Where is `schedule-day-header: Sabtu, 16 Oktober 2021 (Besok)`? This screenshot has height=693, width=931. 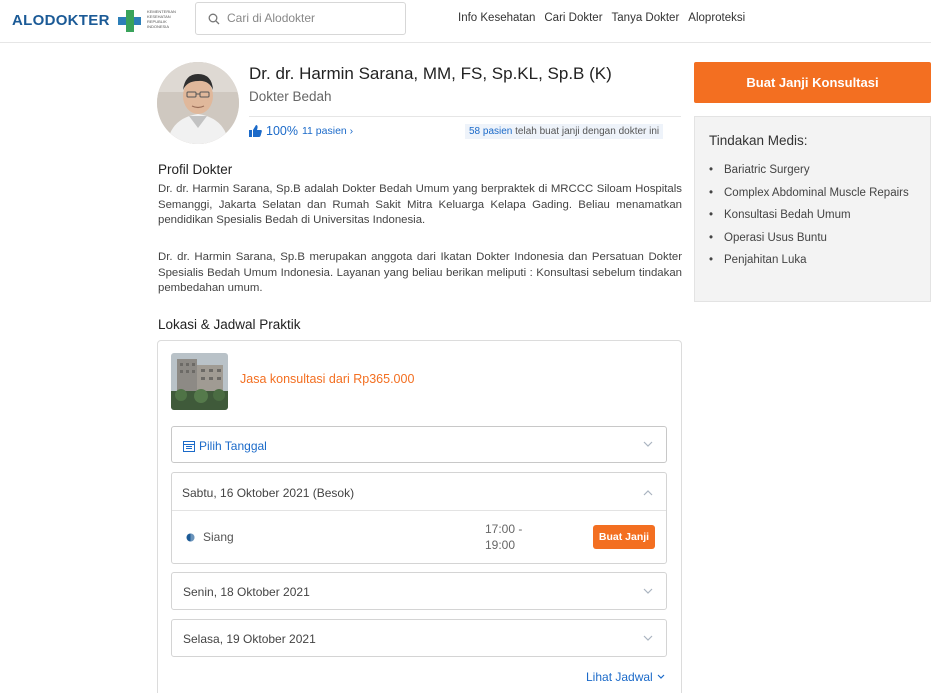 schedule-day-header: Sabtu, 16 Oktober 2021 (Besok) is located at coordinates (419, 492).